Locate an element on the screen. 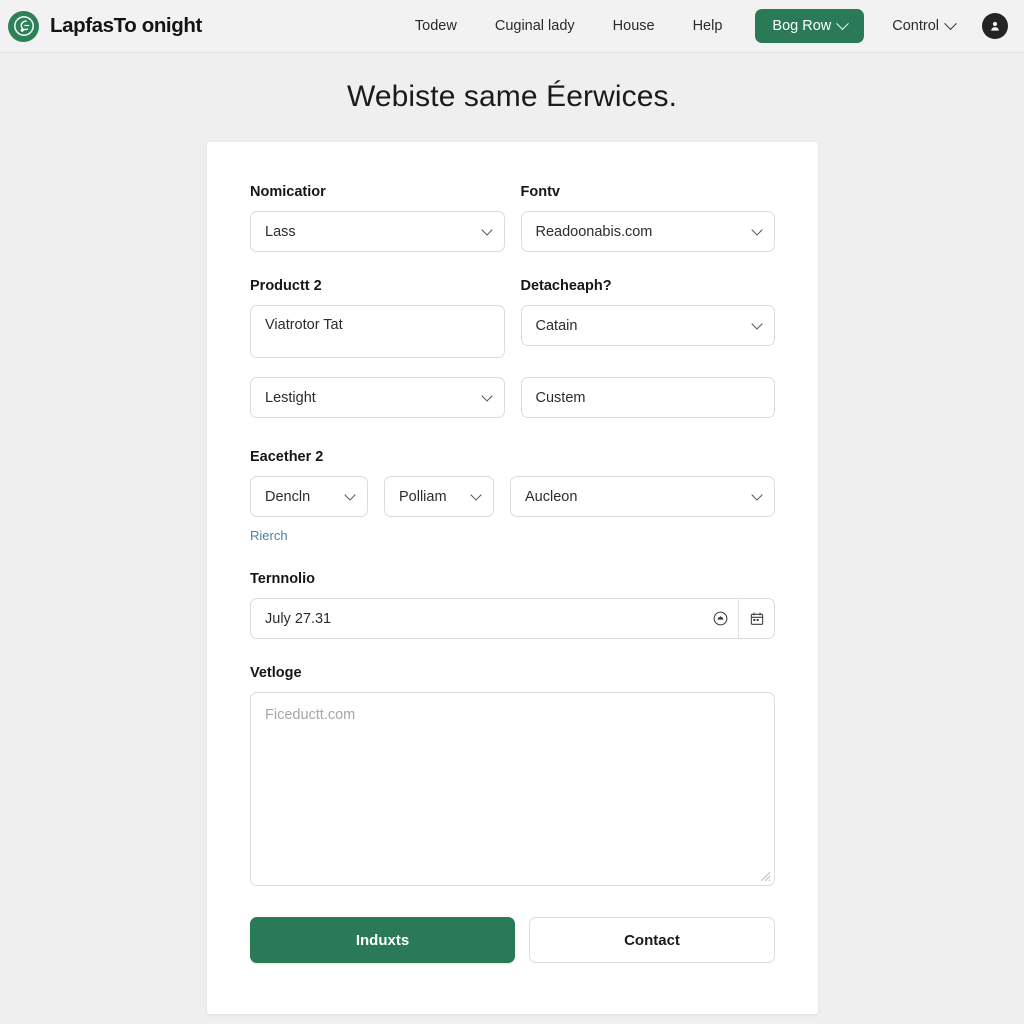 The width and height of the screenshot is (1024, 1024). label-vetloge: Vetloge is located at coordinates (276, 673).